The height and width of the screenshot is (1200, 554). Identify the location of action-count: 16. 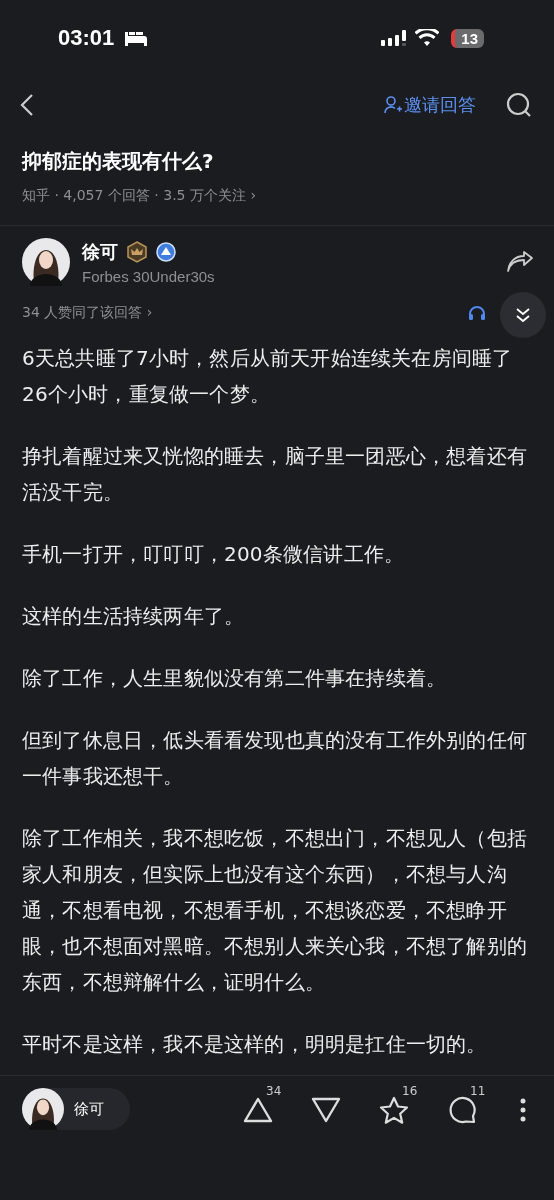
(410, 1091).